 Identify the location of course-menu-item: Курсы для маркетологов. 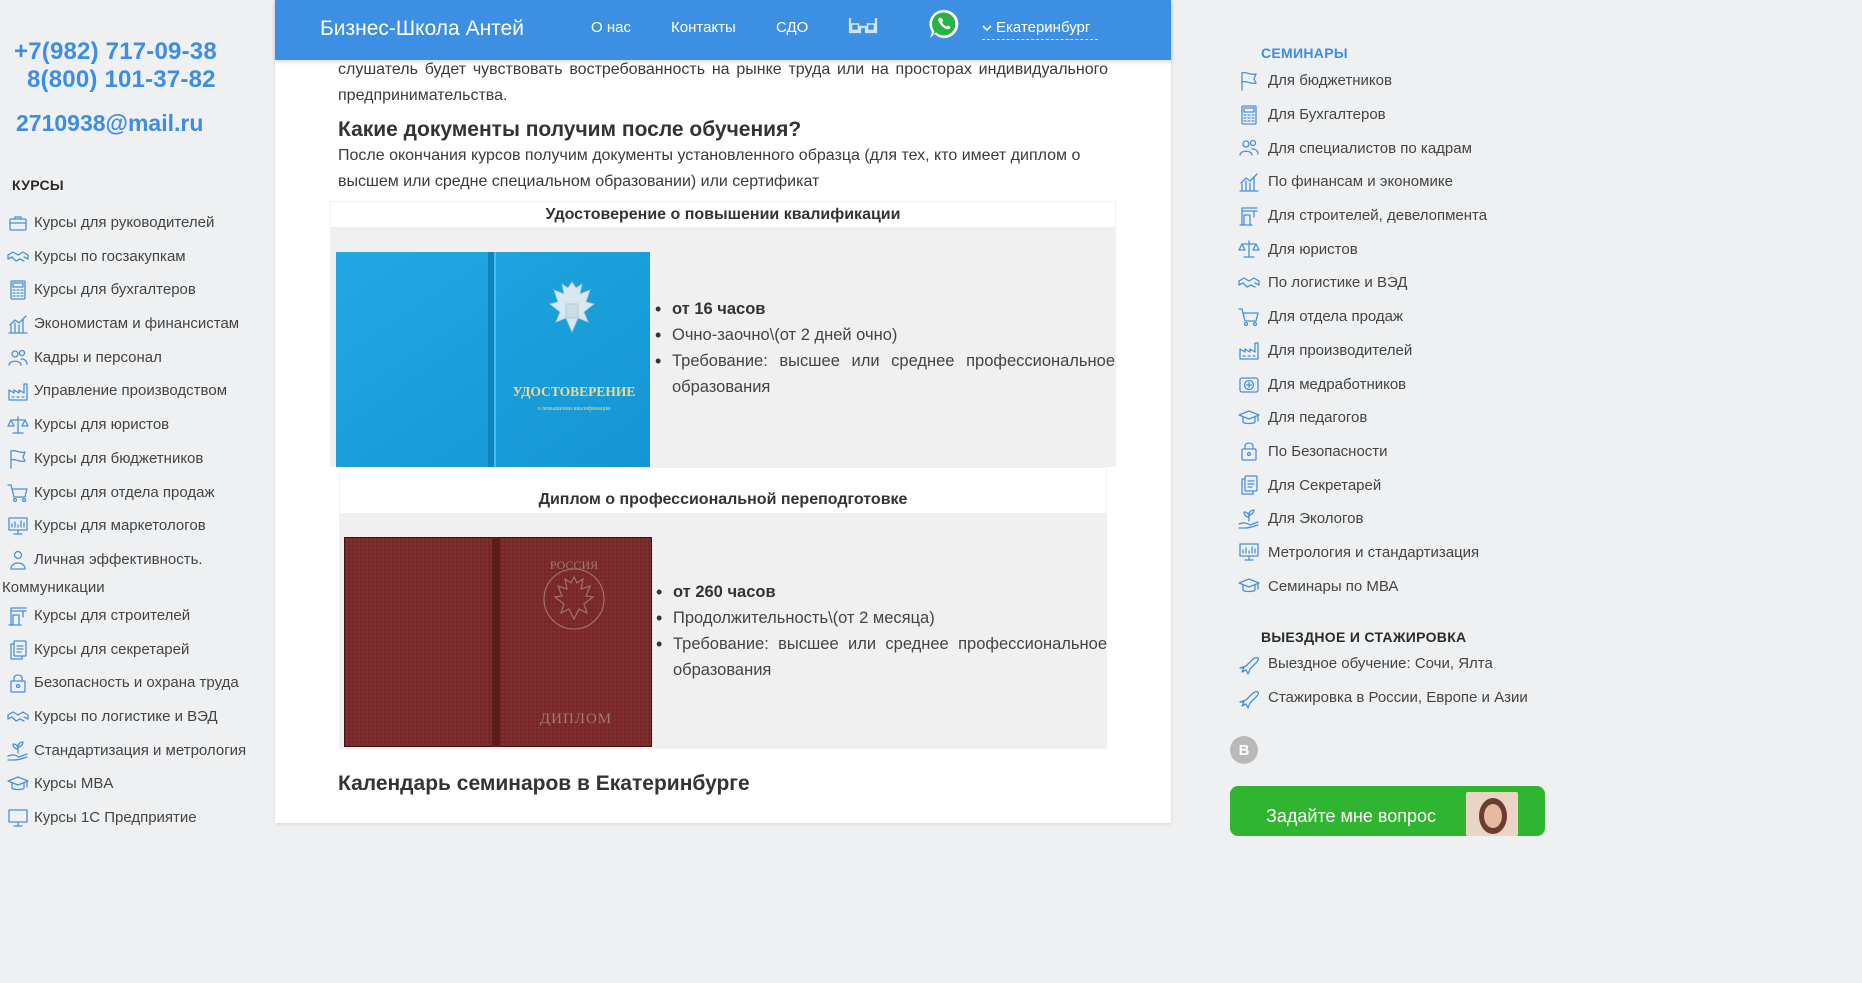
(137, 532).